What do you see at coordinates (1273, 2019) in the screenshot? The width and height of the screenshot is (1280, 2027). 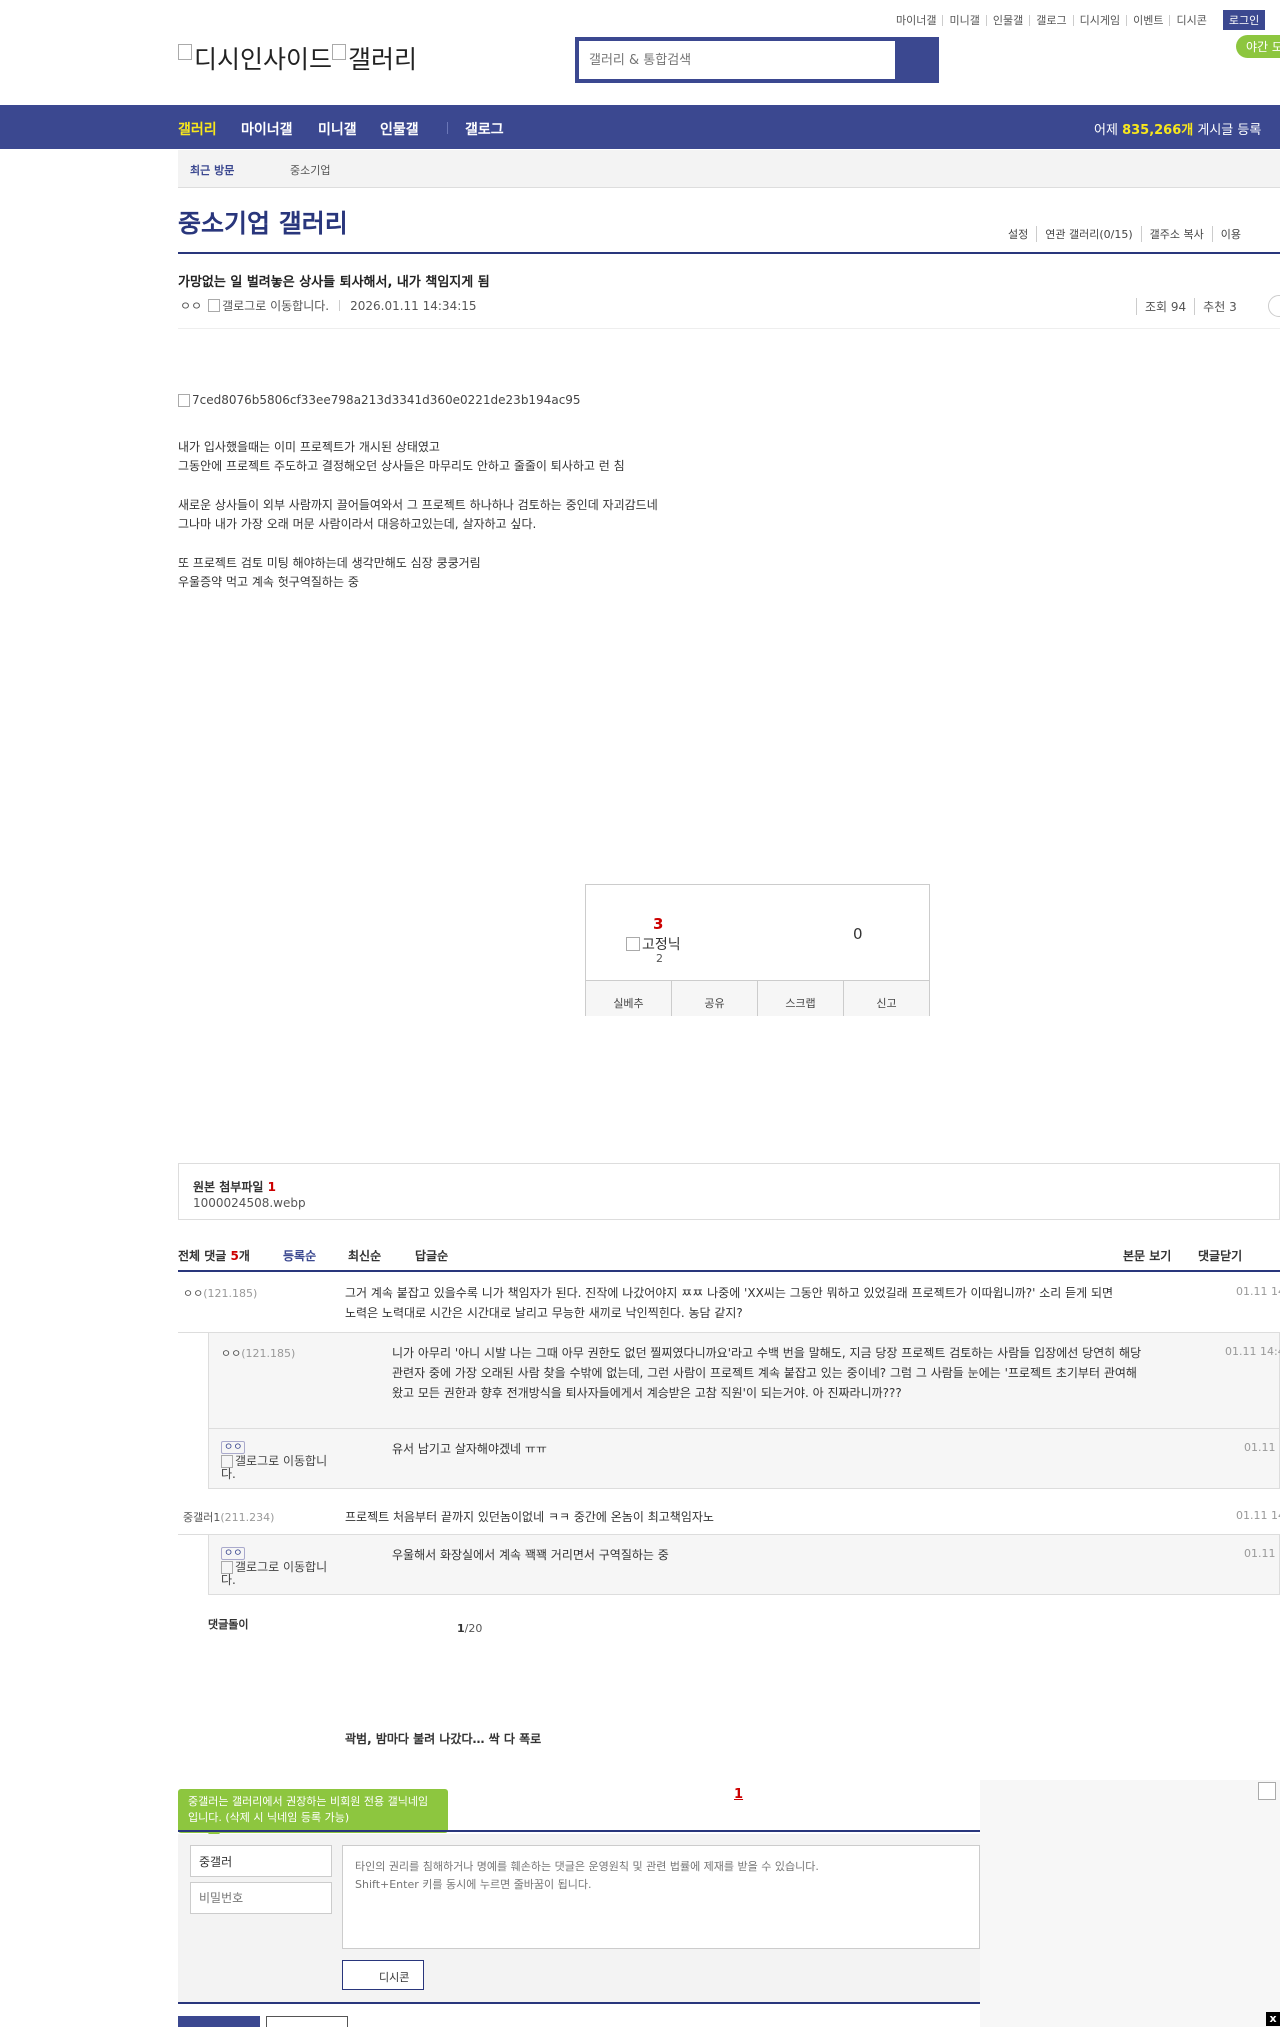 I see `close-icon: x` at bounding box center [1273, 2019].